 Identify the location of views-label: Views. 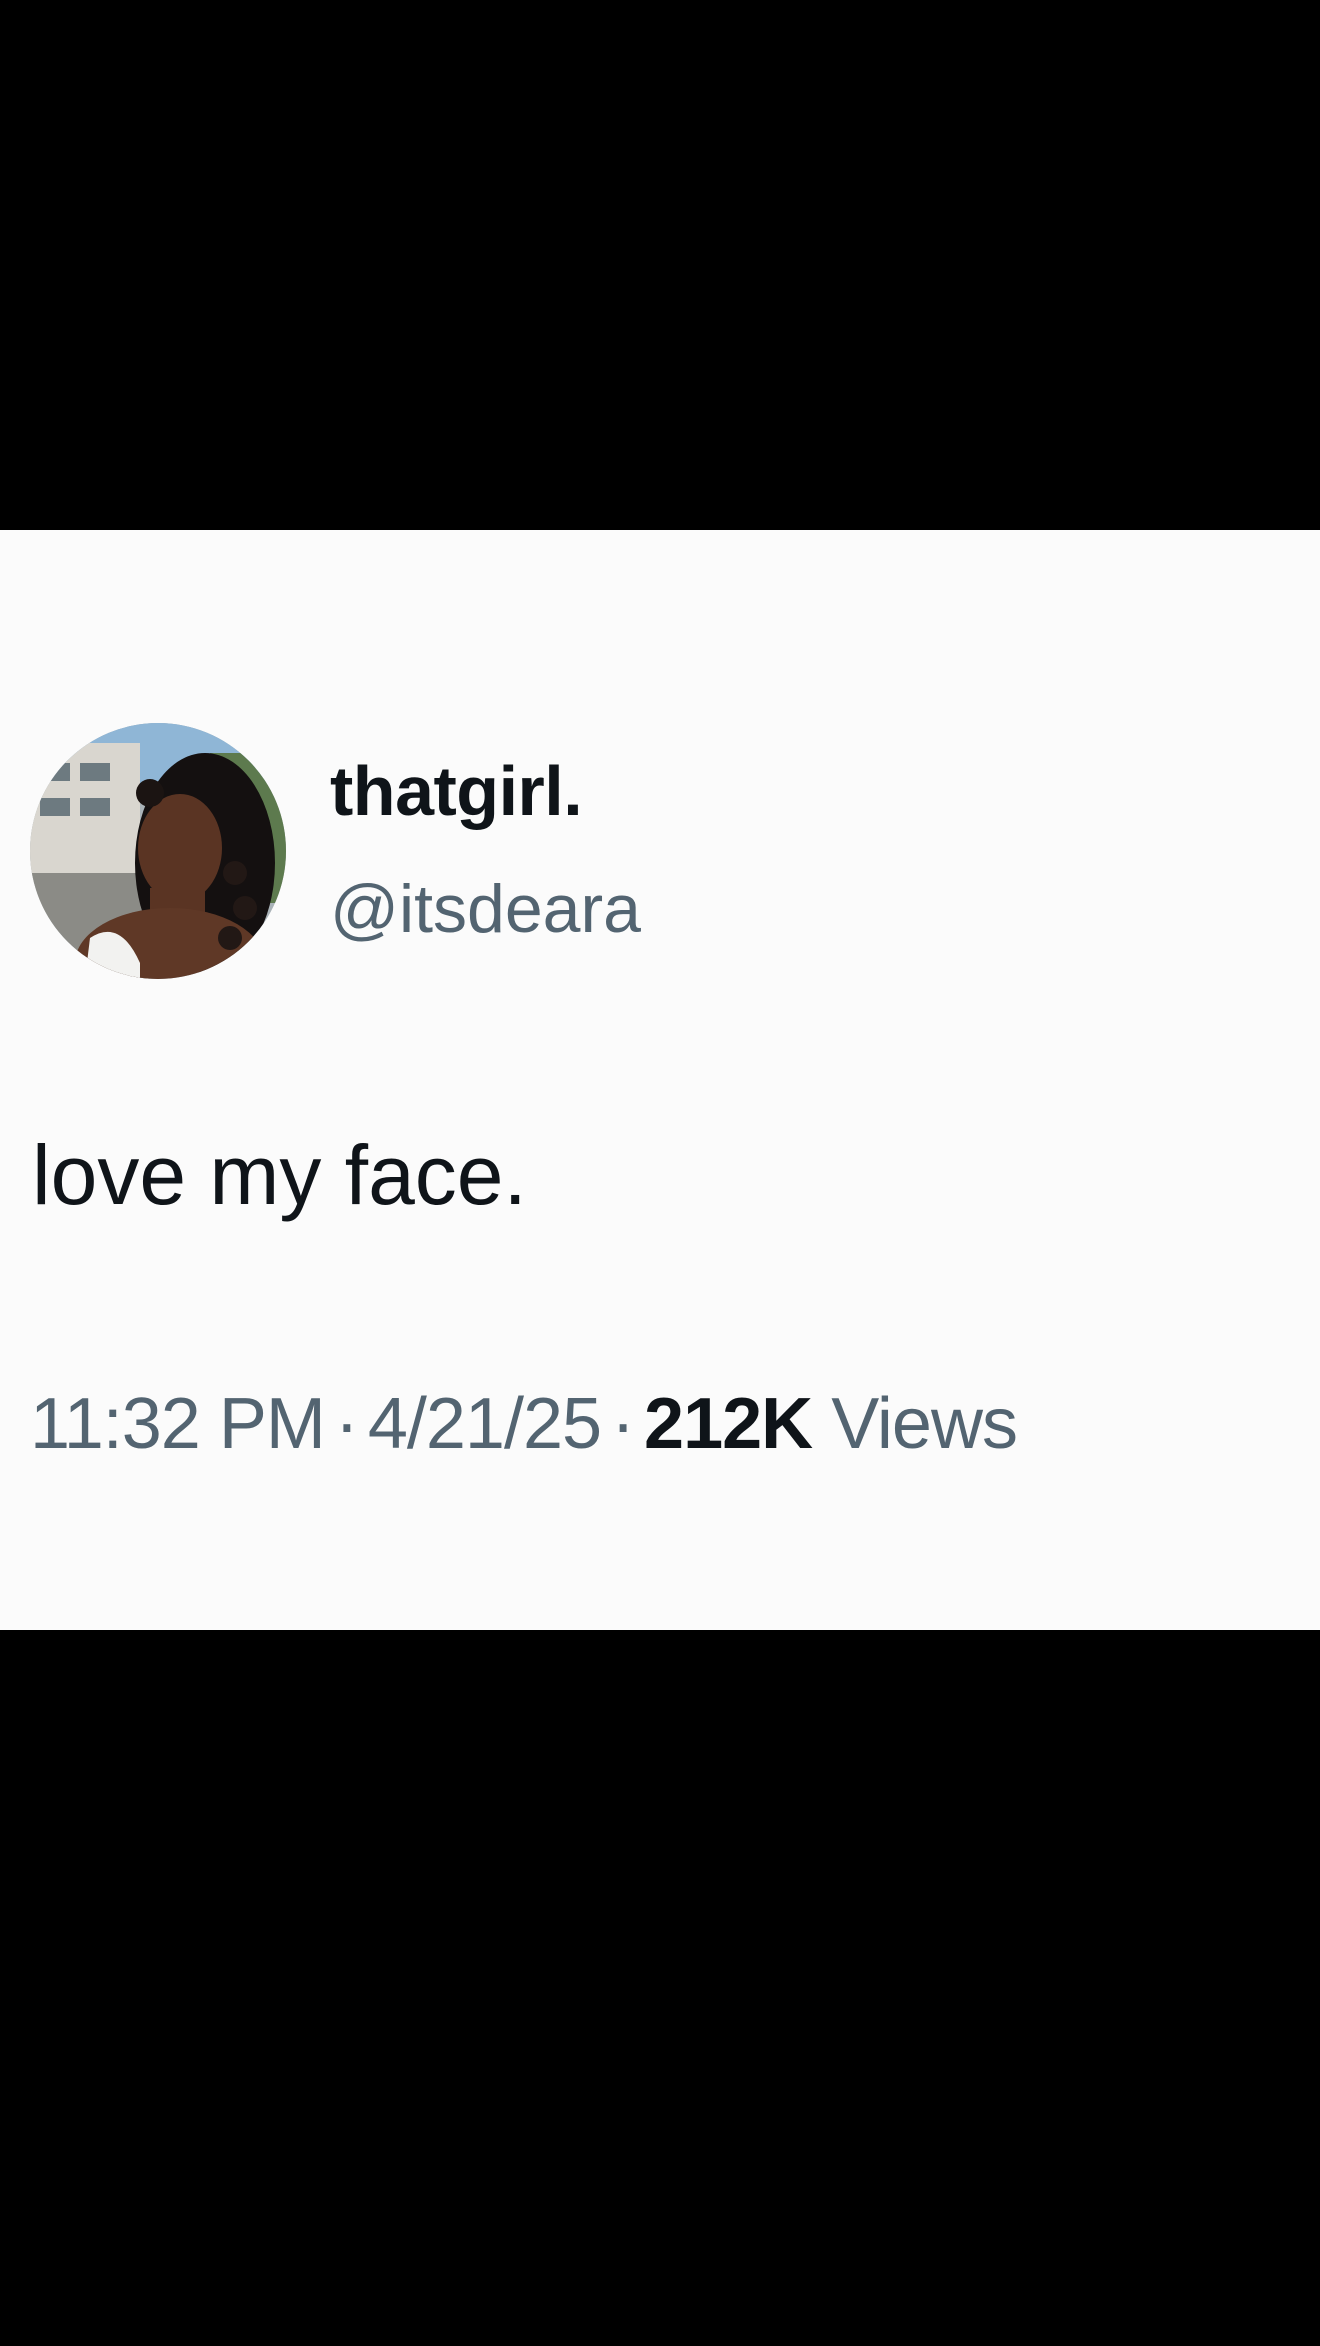
(924, 1424).